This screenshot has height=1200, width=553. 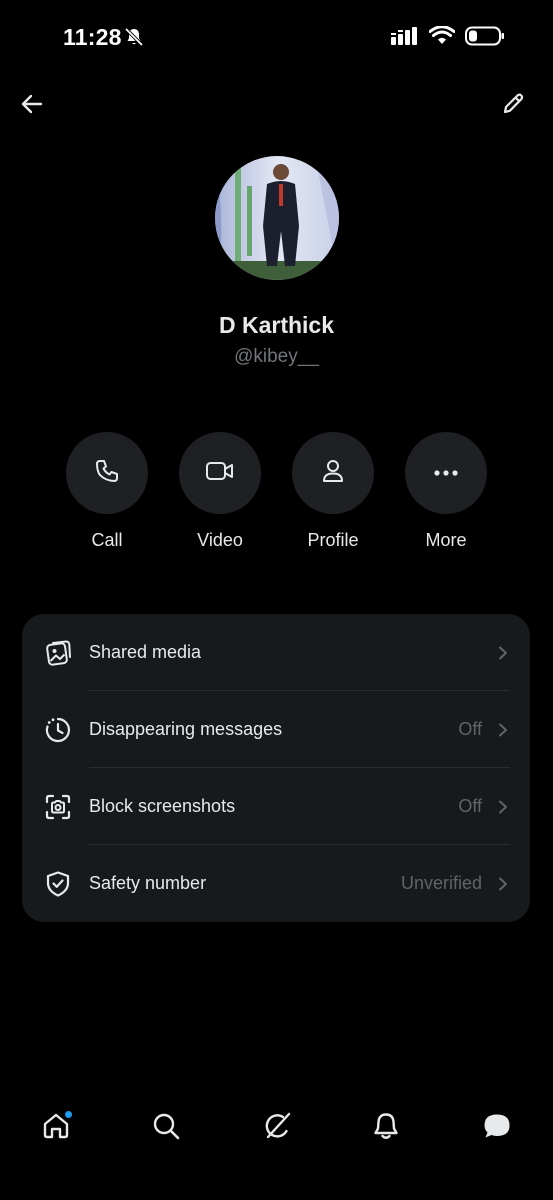 What do you see at coordinates (58, 884) in the screenshot?
I see `shield-check-icon` at bounding box center [58, 884].